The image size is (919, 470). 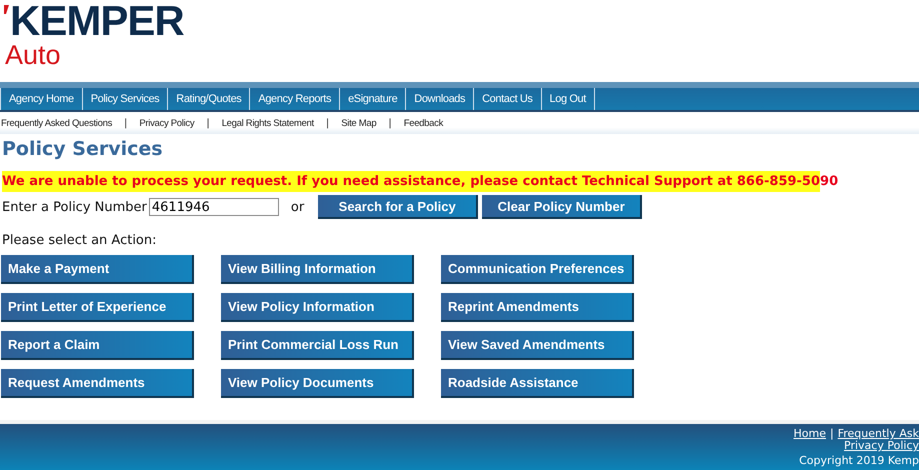 What do you see at coordinates (83, 149) in the screenshot?
I see `page-title: Policy Services` at bounding box center [83, 149].